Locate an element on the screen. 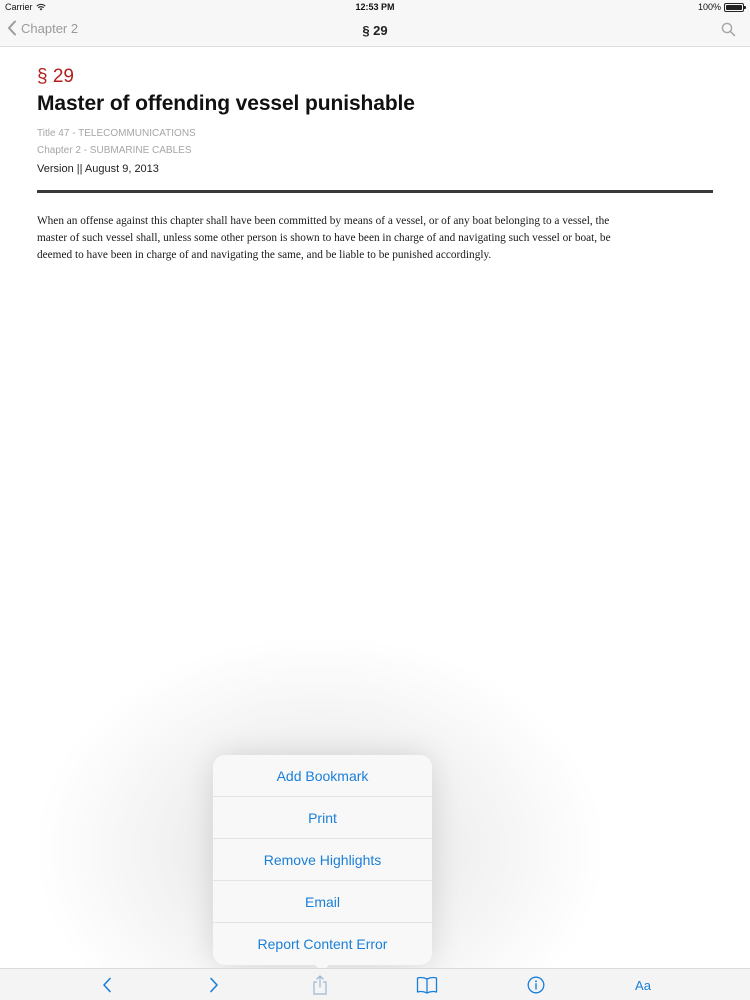 The image size is (750, 1000). bottom-toolbar: Aa is located at coordinates (375, 984).